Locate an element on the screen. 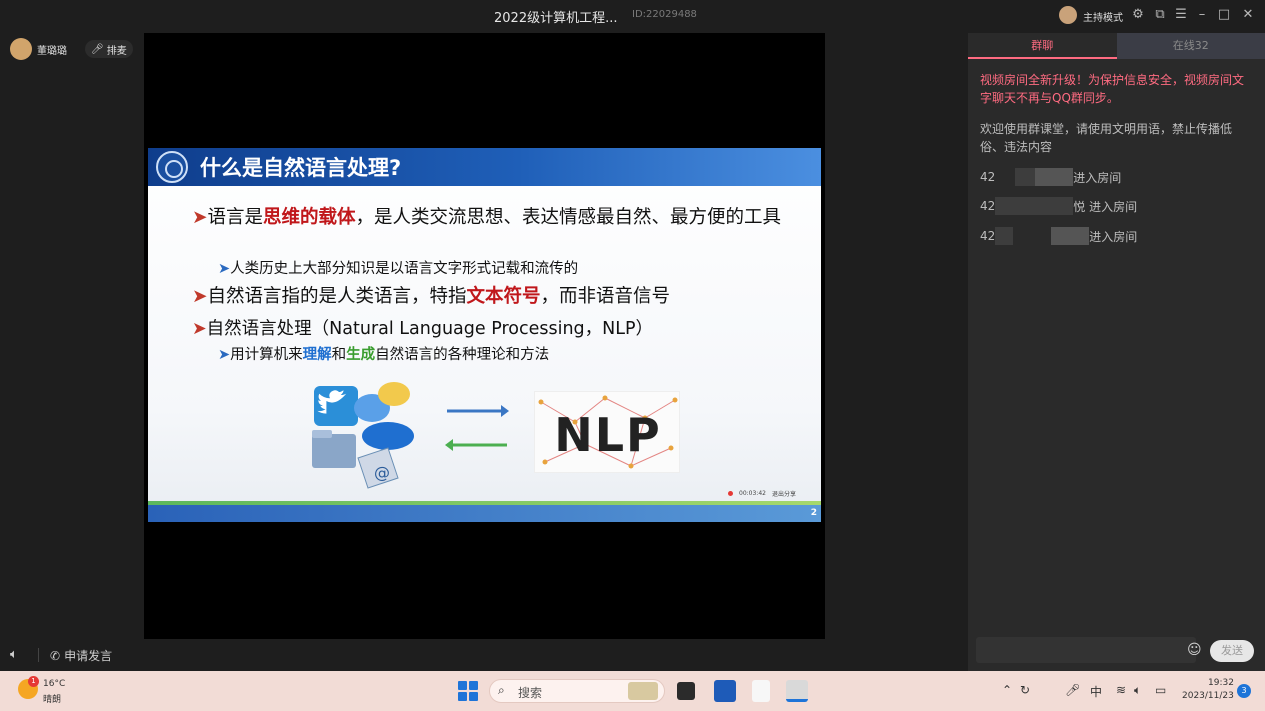 The image size is (1265, 711). slide-bullet-5: ➤用计算机来理解和生成自然语言的各种理论和方法 is located at coordinates (383, 353).